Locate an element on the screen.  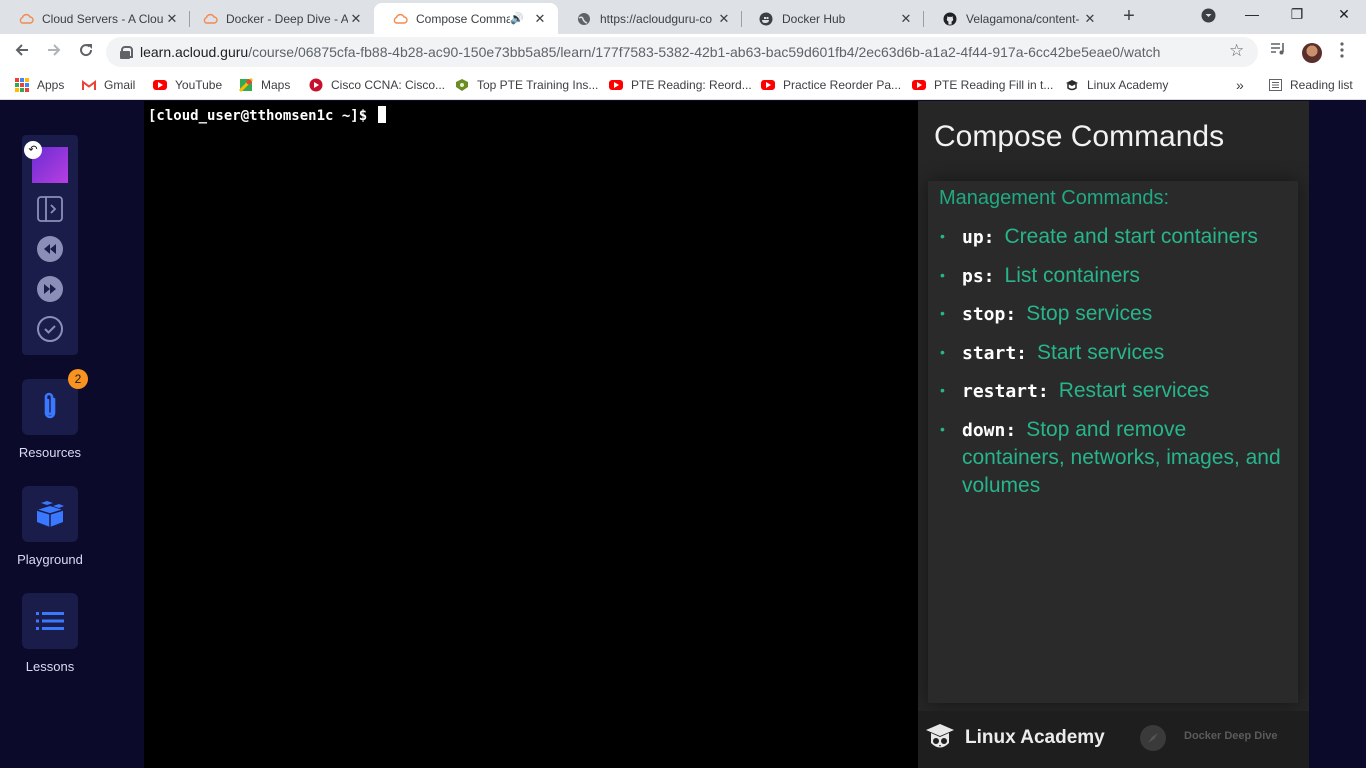
menu-kebab-icon is located at coordinates (1342, 52).